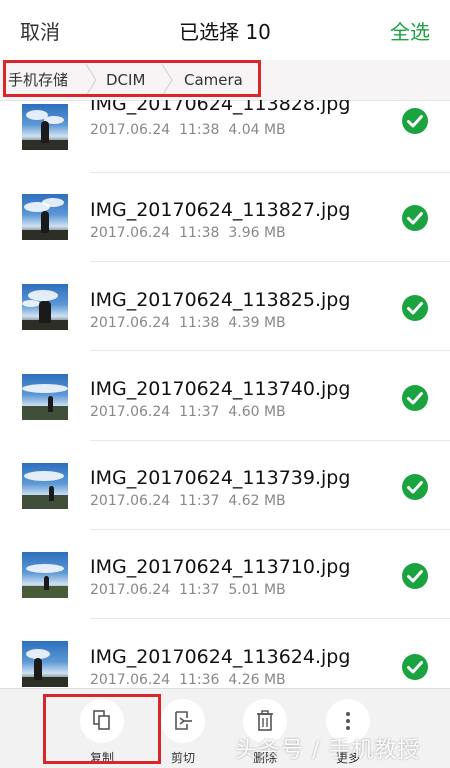 The image size is (450, 768). What do you see at coordinates (257, 590) in the screenshot?
I see `file-size: 5.01 MB` at bounding box center [257, 590].